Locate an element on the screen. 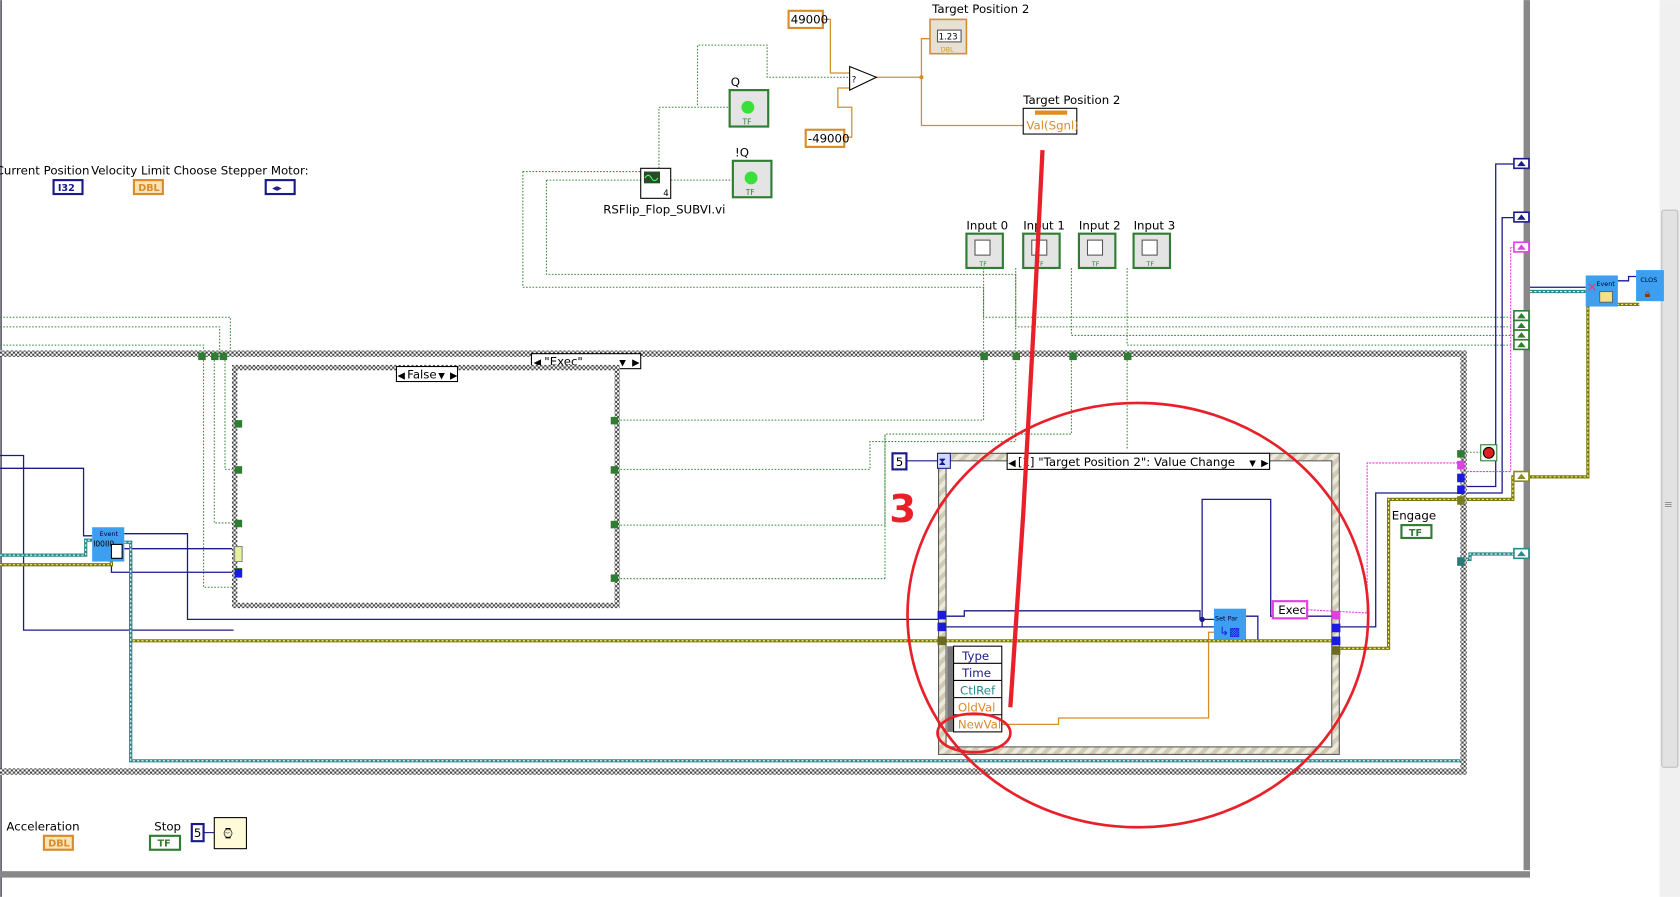  current-position-terminal: I32 is located at coordinates (68, 187).